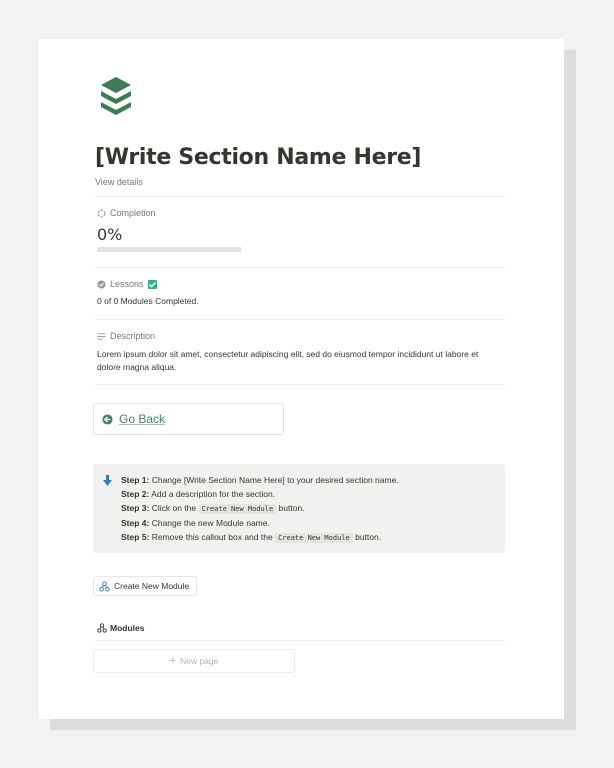 The height and width of the screenshot is (768, 614). I want to click on new-page-label: New page, so click(199, 661).